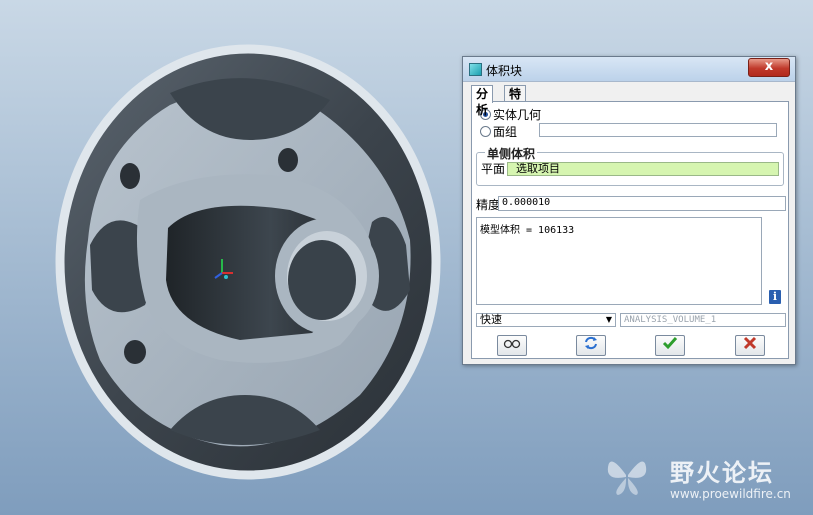 This screenshot has width=813, height=515. Describe the element at coordinates (703, 320) in the screenshot. I see `analysis-name-input: ANALYSIS_VOLUME_1` at that location.